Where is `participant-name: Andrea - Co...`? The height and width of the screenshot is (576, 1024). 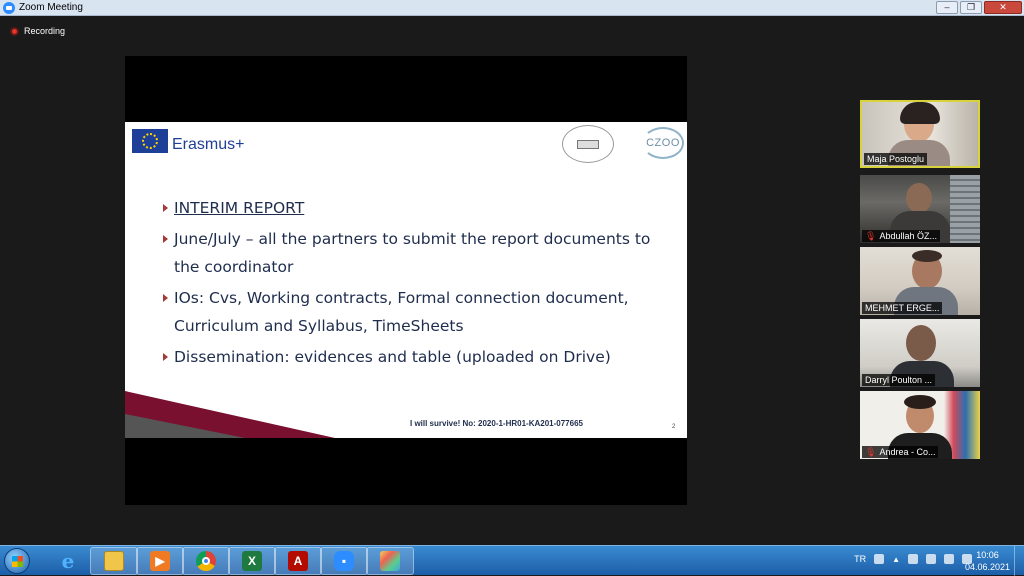
participant-name: Andrea - Co... is located at coordinates (907, 452).